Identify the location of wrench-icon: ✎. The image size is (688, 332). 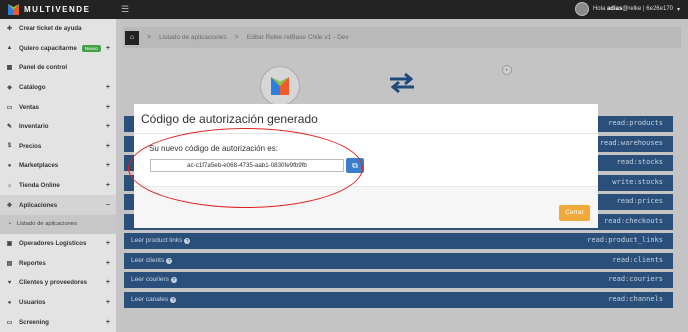
(9, 127).